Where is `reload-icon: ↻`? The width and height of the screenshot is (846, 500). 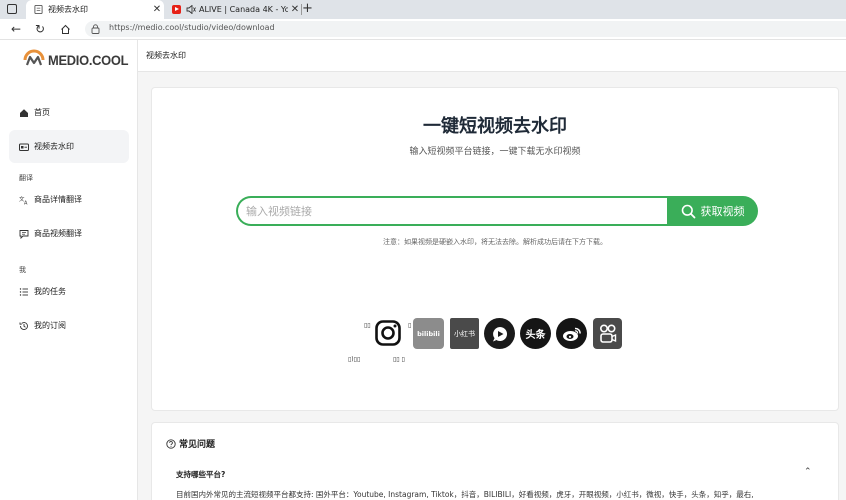
reload-icon: ↻ is located at coordinates (40, 29).